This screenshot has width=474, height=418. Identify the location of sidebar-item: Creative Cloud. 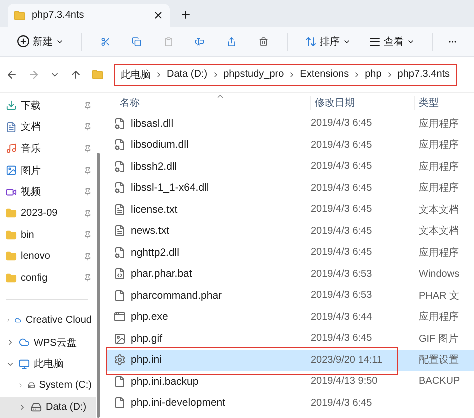
(48, 321).